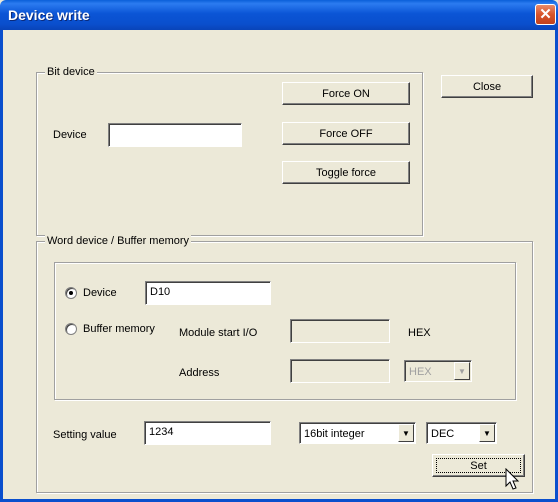  Describe the element at coordinates (208, 293) in the screenshot. I see `word-device-input: D10` at that location.